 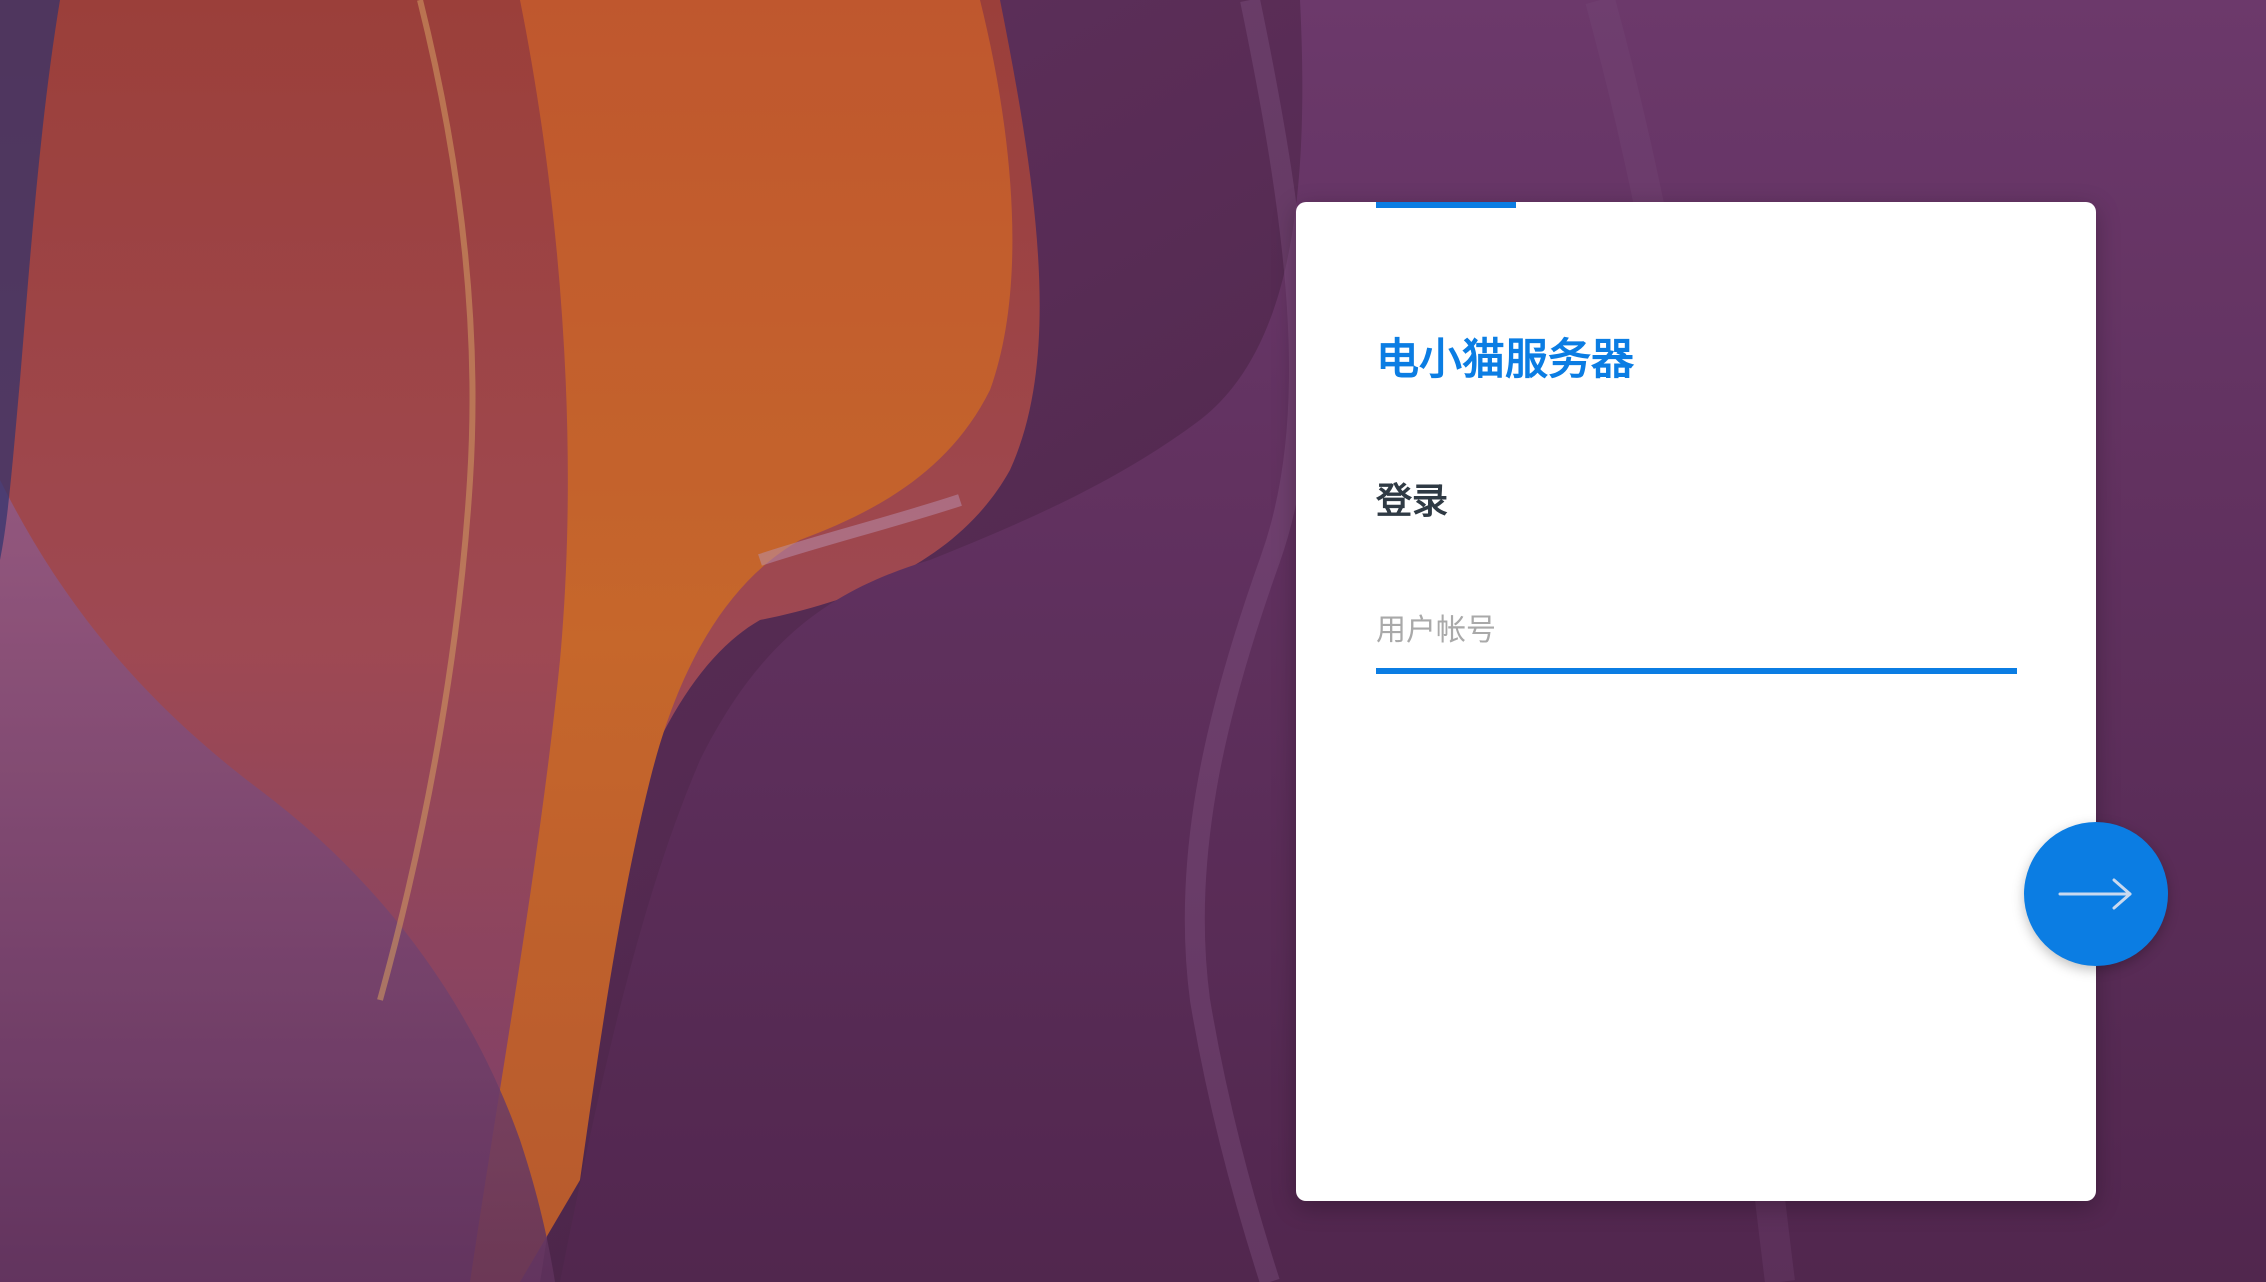 What do you see at coordinates (1505, 360) in the screenshot?
I see `brand-title: 电小猫服务器` at bounding box center [1505, 360].